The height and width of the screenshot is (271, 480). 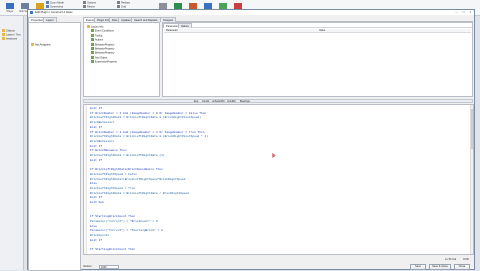 I want to click on tree-node-label: Actions, so click(x=99, y=40).